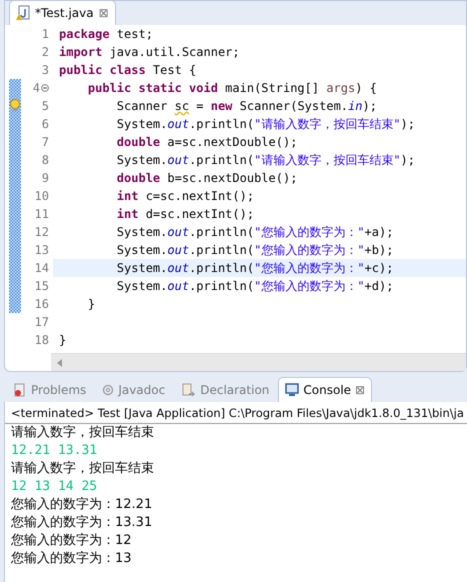 The width and height of the screenshot is (467, 582). What do you see at coordinates (185, 196) in the screenshot?
I see `code-line: int c=sc.nextInt();` at bounding box center [185, 196].